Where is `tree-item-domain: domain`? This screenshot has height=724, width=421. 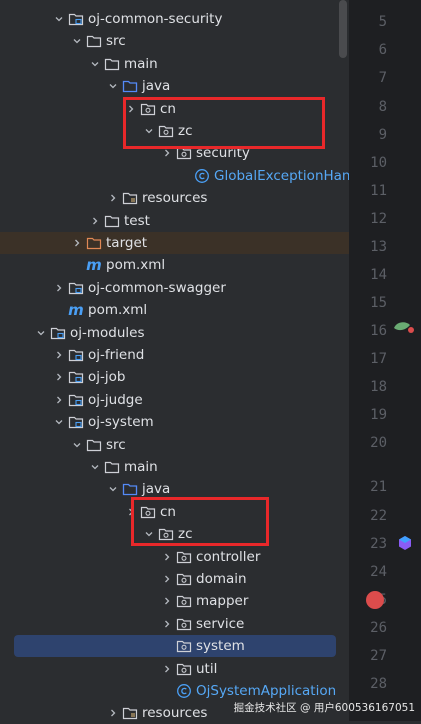 tree-item-domain: domain is located at coordinates (174, 579).